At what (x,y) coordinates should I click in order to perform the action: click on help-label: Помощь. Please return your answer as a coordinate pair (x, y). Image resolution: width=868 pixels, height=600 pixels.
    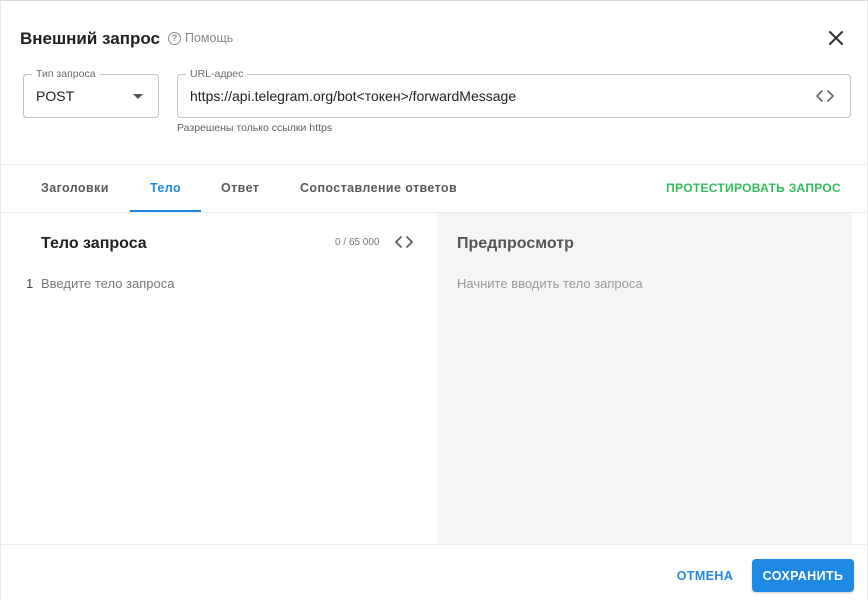
    Looking at the image, I should click on (209, 38).